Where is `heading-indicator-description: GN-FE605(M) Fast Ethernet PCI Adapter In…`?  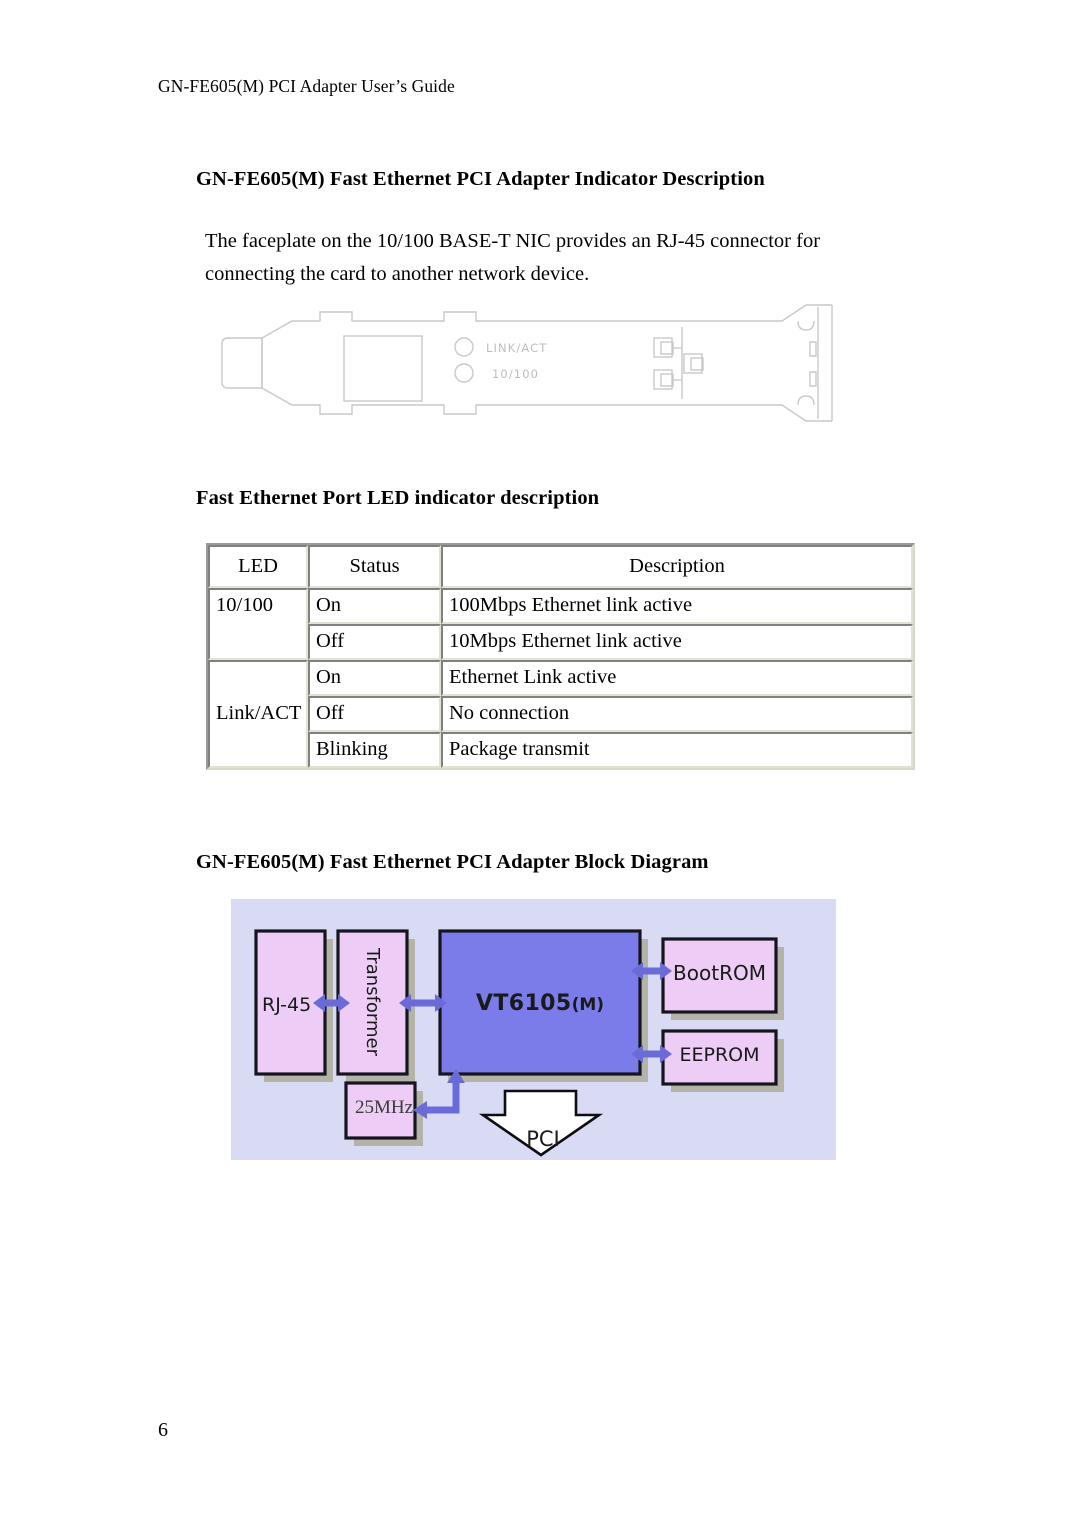 heading-indicator-description: GN-FE605(M) Fast Ethernet PCI Adapter In… is located at coordinates (480, 179).